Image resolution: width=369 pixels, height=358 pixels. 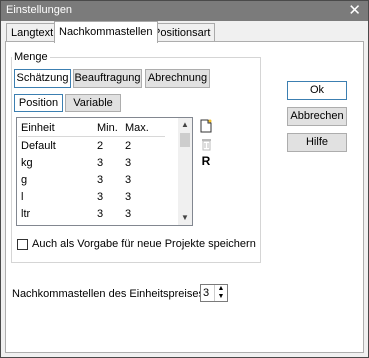 I want to click on table-header-row: Einheit Min. Max., so click(x=91, y=128).